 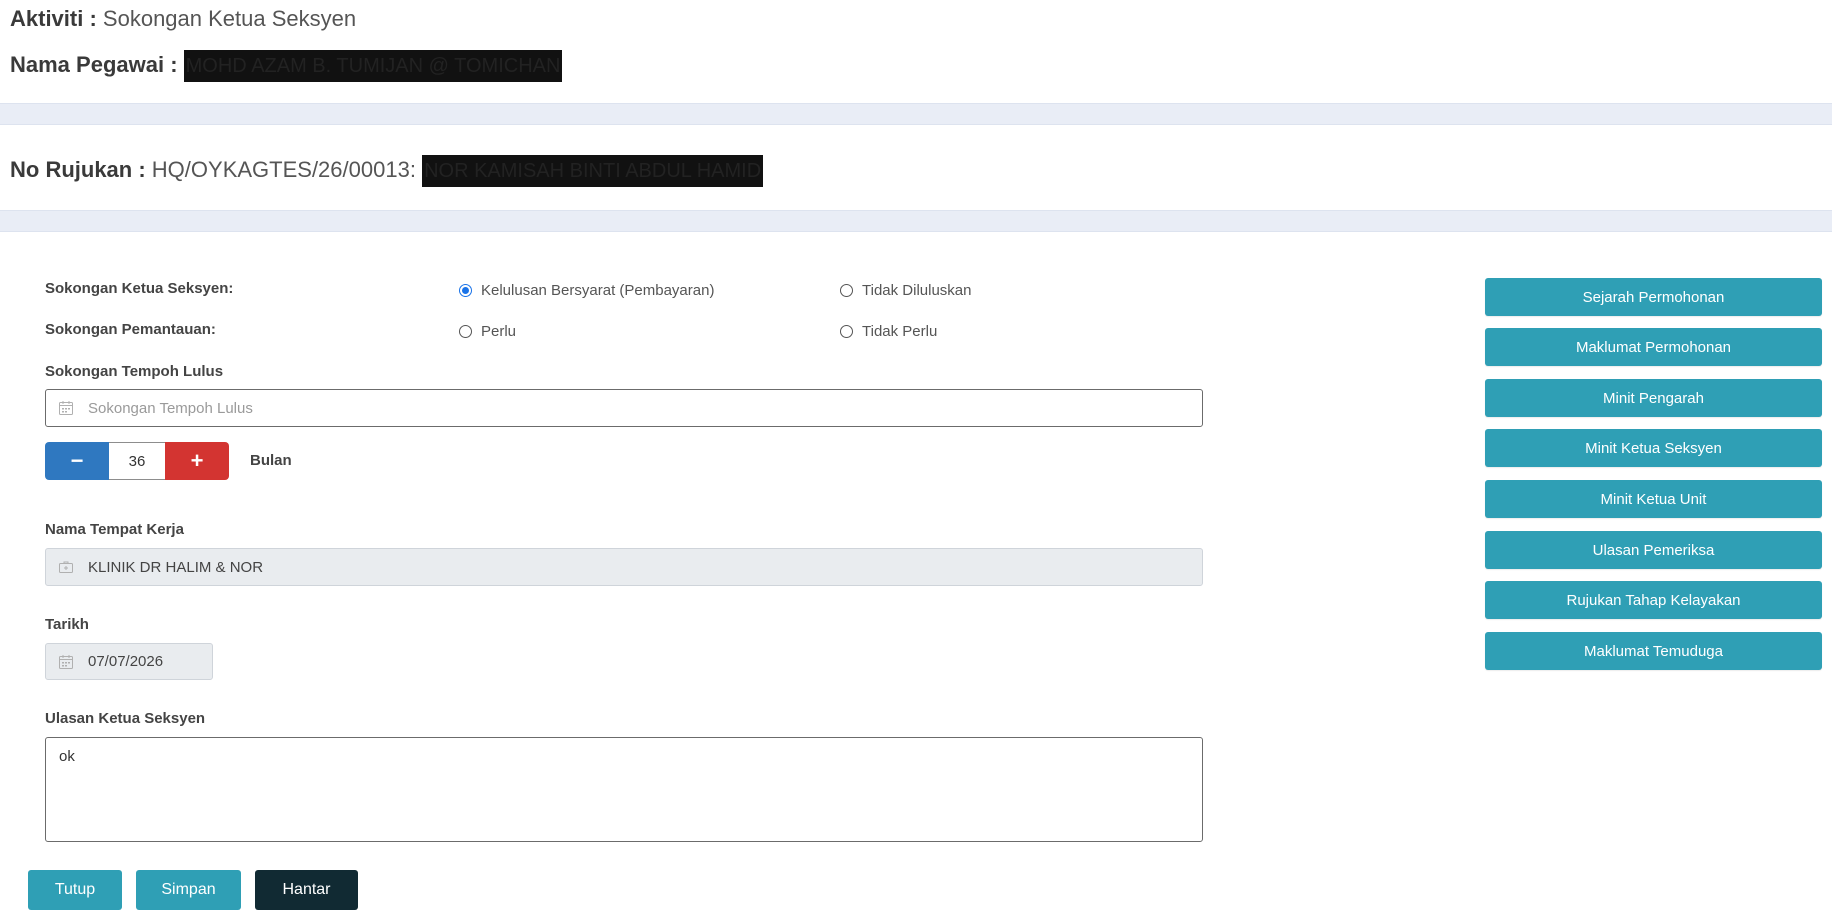 I want to click on tarikh-label: Tarikh, so click(x=67, y=624).